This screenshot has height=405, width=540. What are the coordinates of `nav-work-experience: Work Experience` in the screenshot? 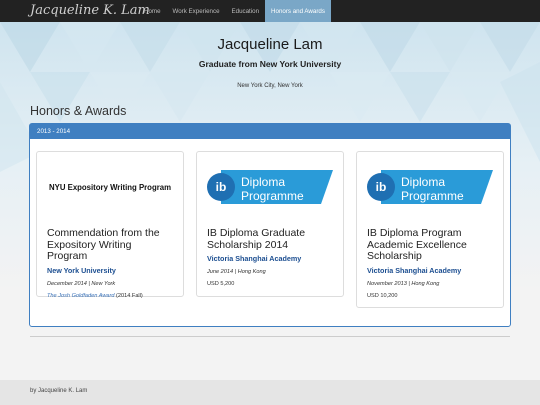 It's located at (196, 11).